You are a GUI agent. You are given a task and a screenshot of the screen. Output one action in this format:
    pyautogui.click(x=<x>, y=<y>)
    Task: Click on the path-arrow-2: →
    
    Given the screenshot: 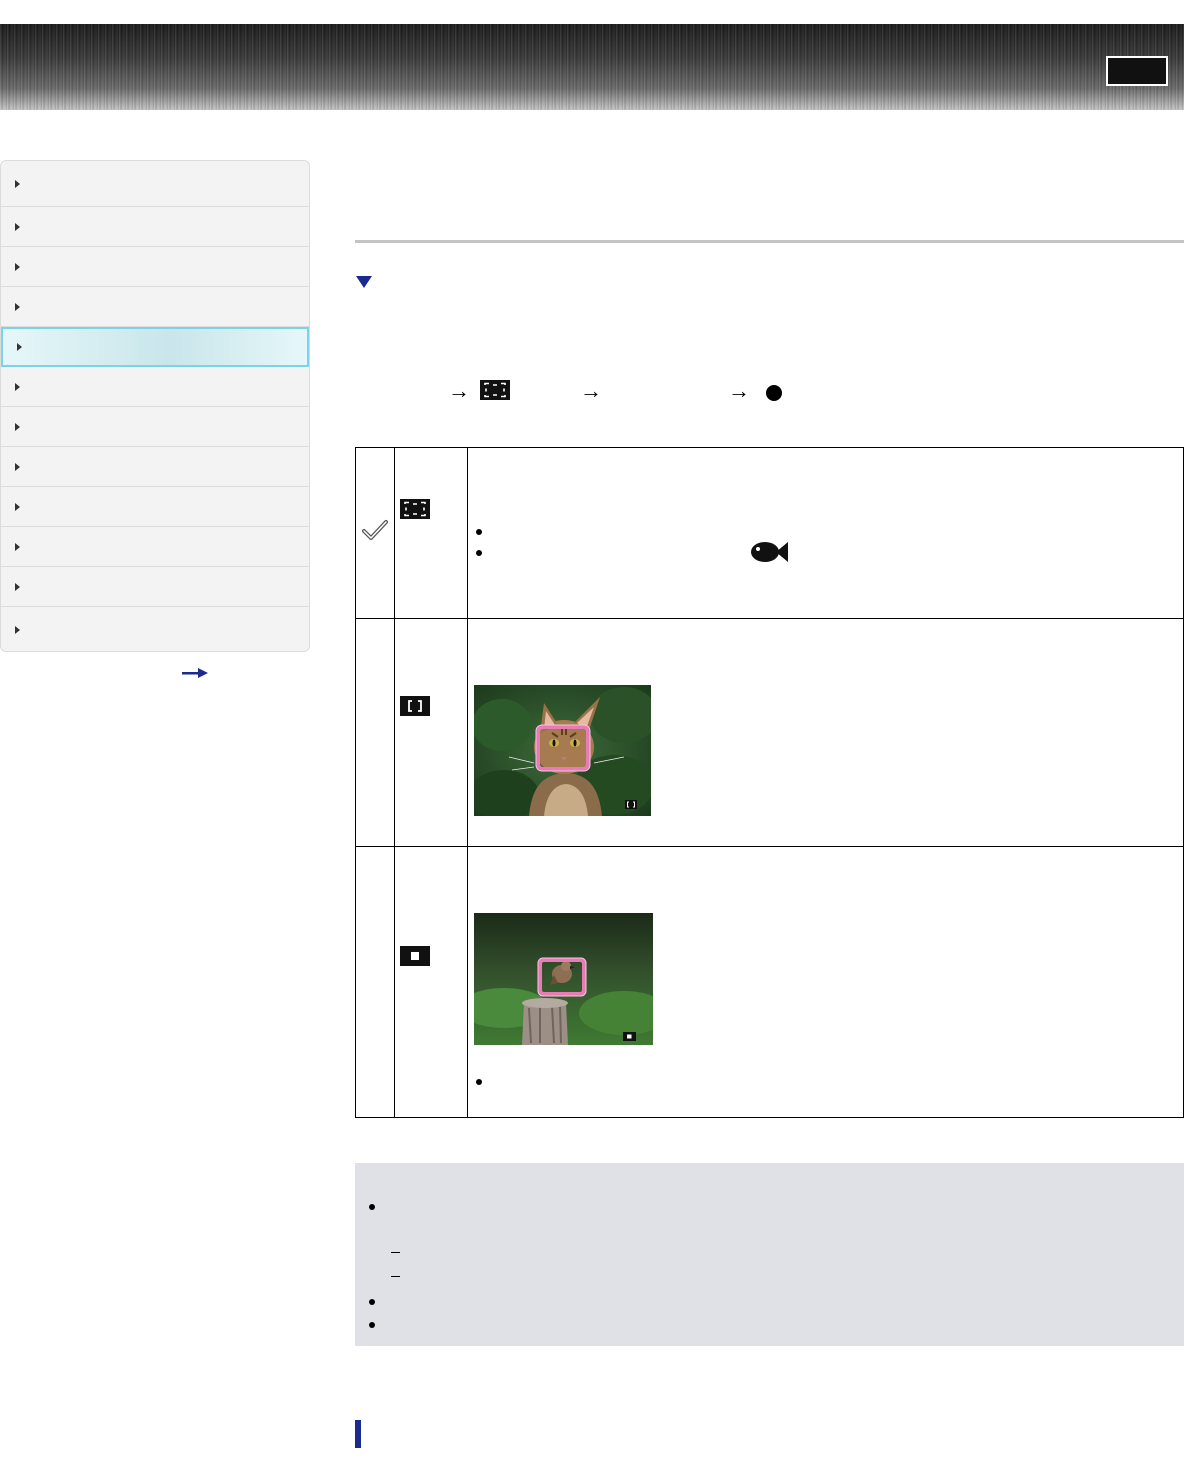 What is the action you would take?
    pyautogui.click(x=591, y=390)
    